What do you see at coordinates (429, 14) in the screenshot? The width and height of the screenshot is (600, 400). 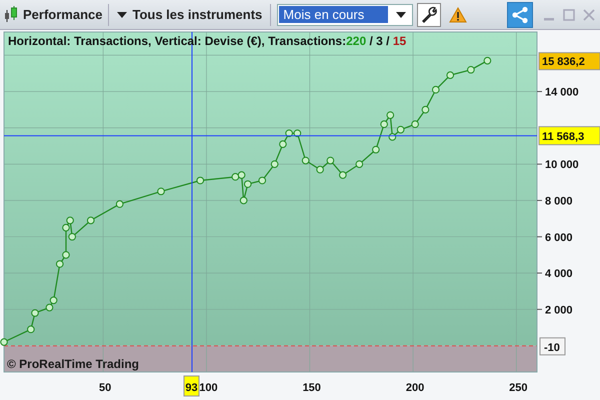 I see `settings-button` at bounding box center [429, 14].